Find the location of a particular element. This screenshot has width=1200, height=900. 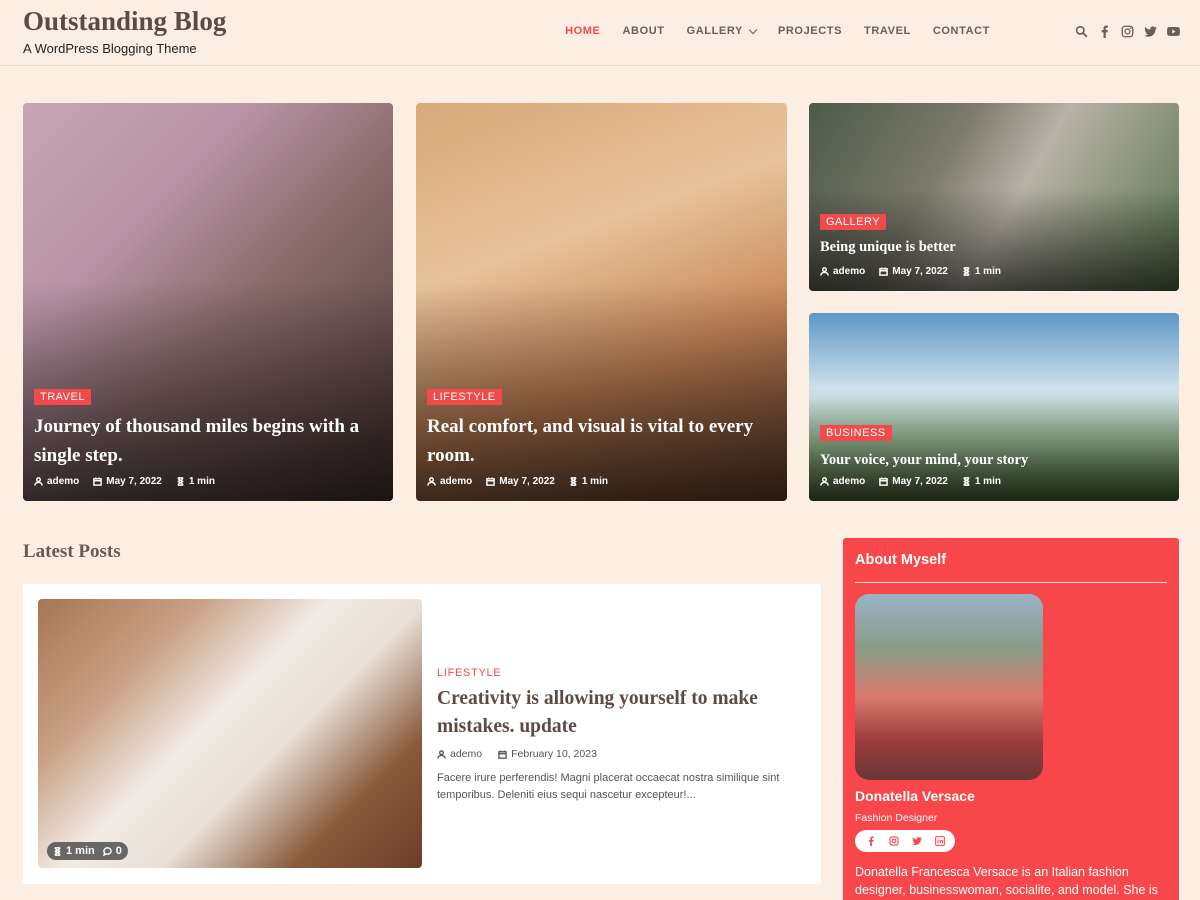

widget-title: About Myself is located at coordinates (901, 560).